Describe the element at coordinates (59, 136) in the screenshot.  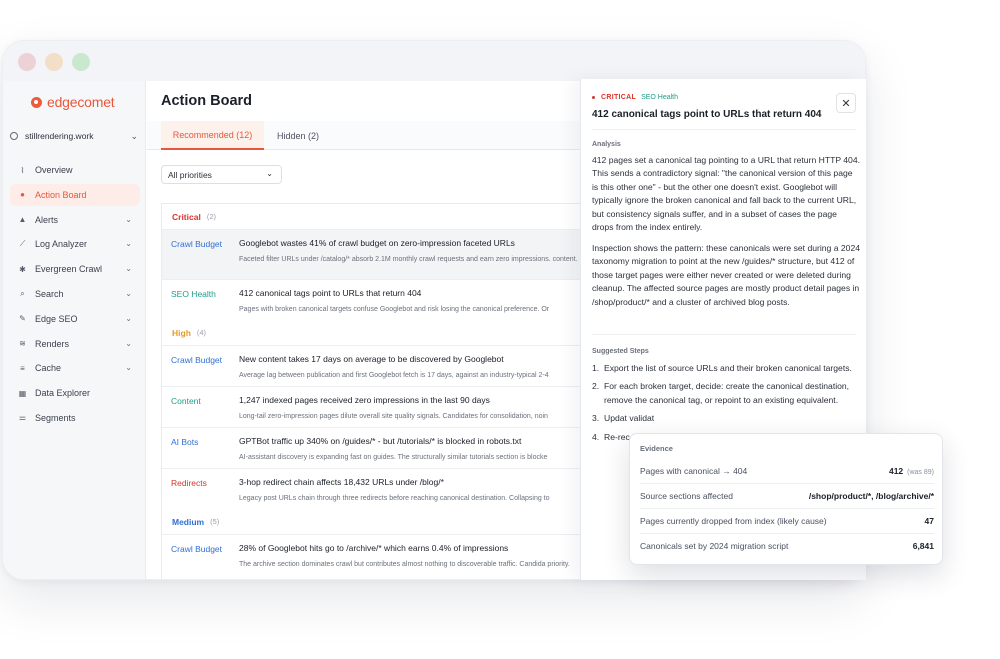
I see `site-name: stillrendering.work` at that location.